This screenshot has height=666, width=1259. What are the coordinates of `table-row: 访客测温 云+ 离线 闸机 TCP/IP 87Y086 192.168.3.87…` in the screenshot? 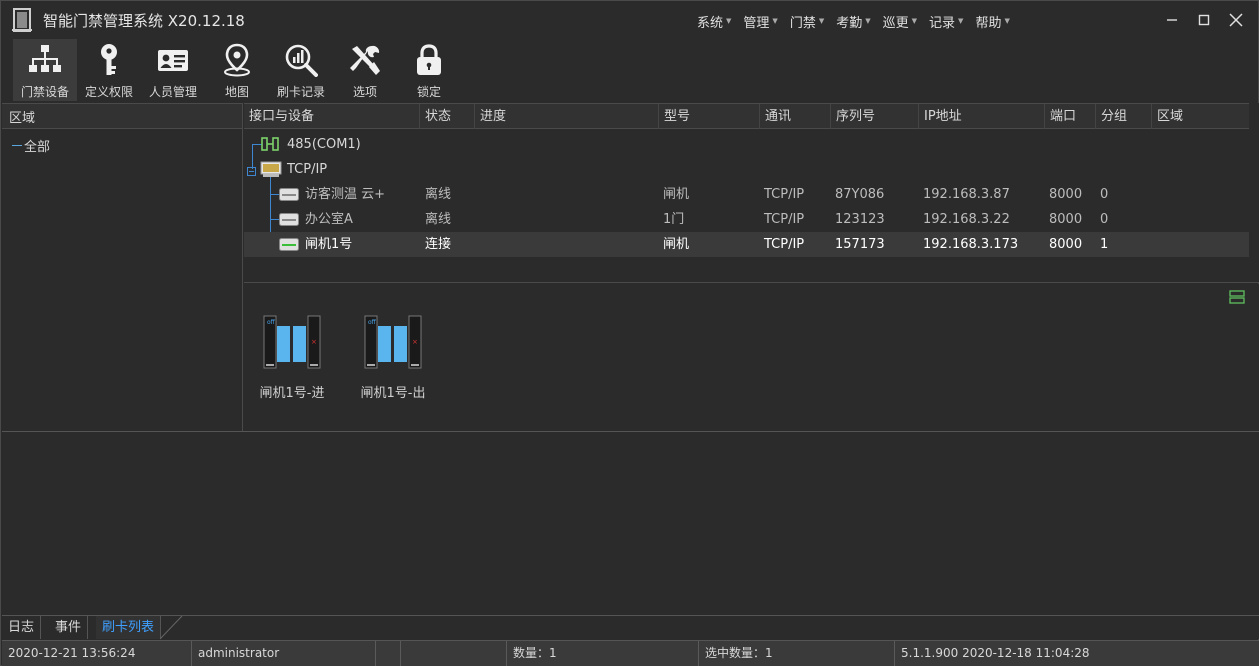 It's located at (746, 194).